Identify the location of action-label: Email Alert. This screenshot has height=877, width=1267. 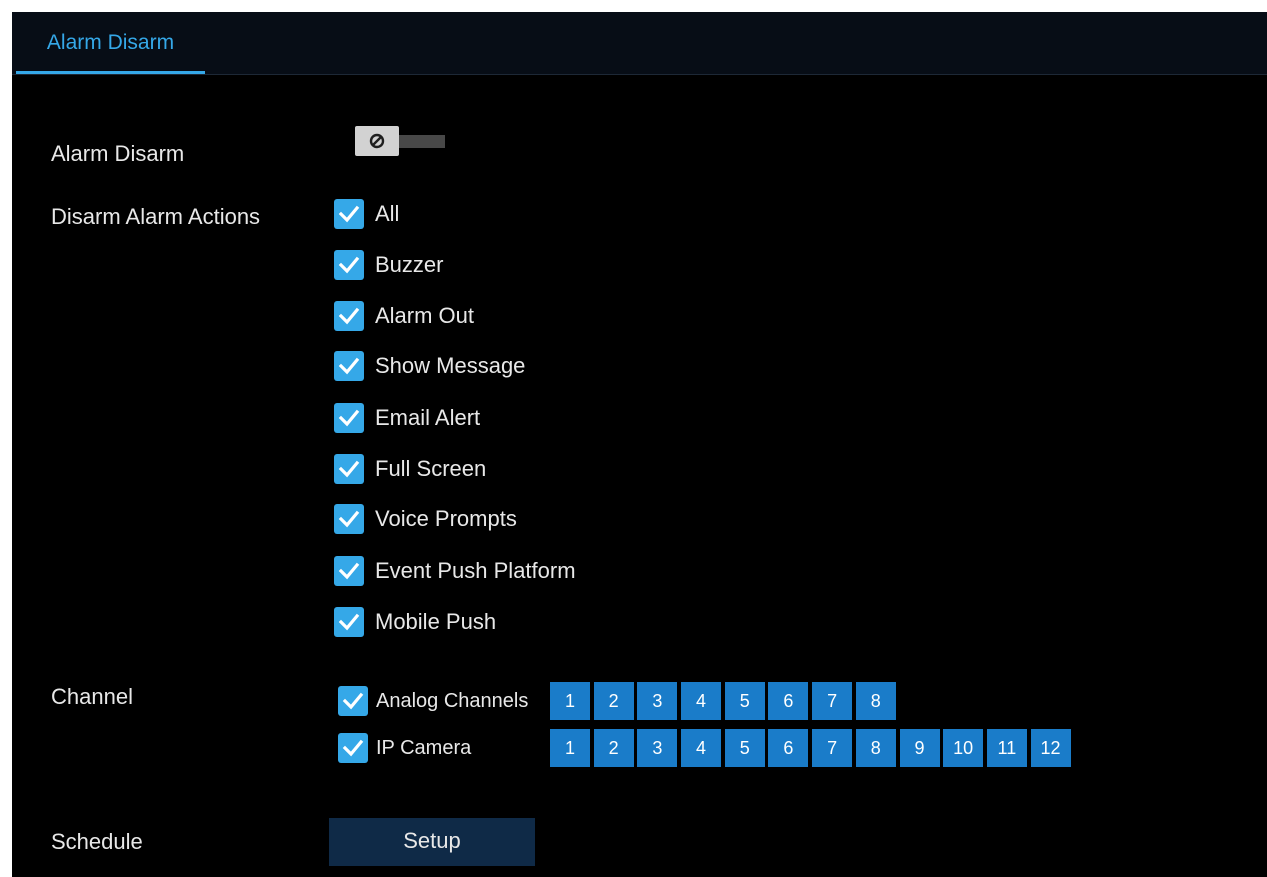
(428, 417).